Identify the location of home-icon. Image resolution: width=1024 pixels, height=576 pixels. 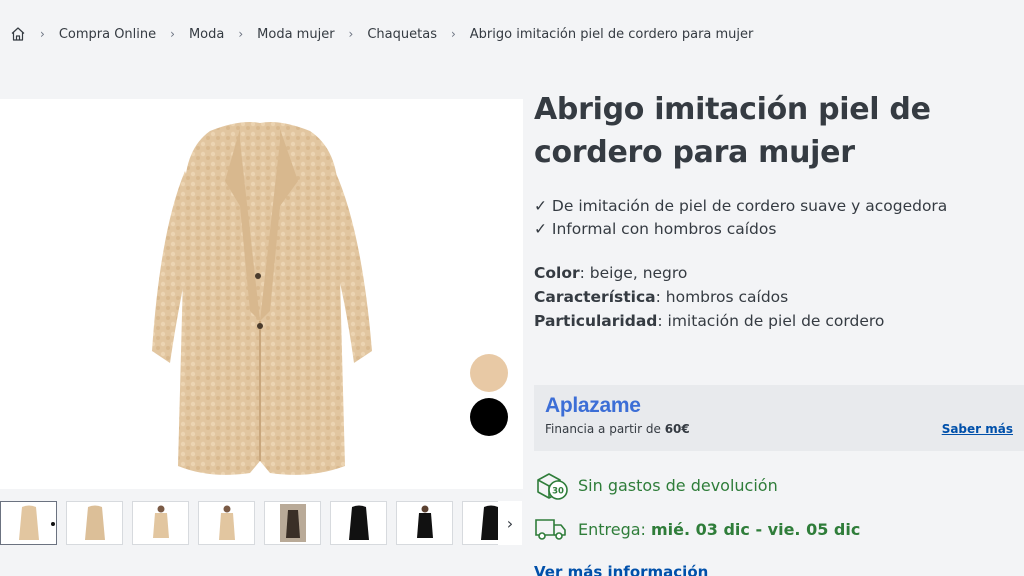
(18, 34).